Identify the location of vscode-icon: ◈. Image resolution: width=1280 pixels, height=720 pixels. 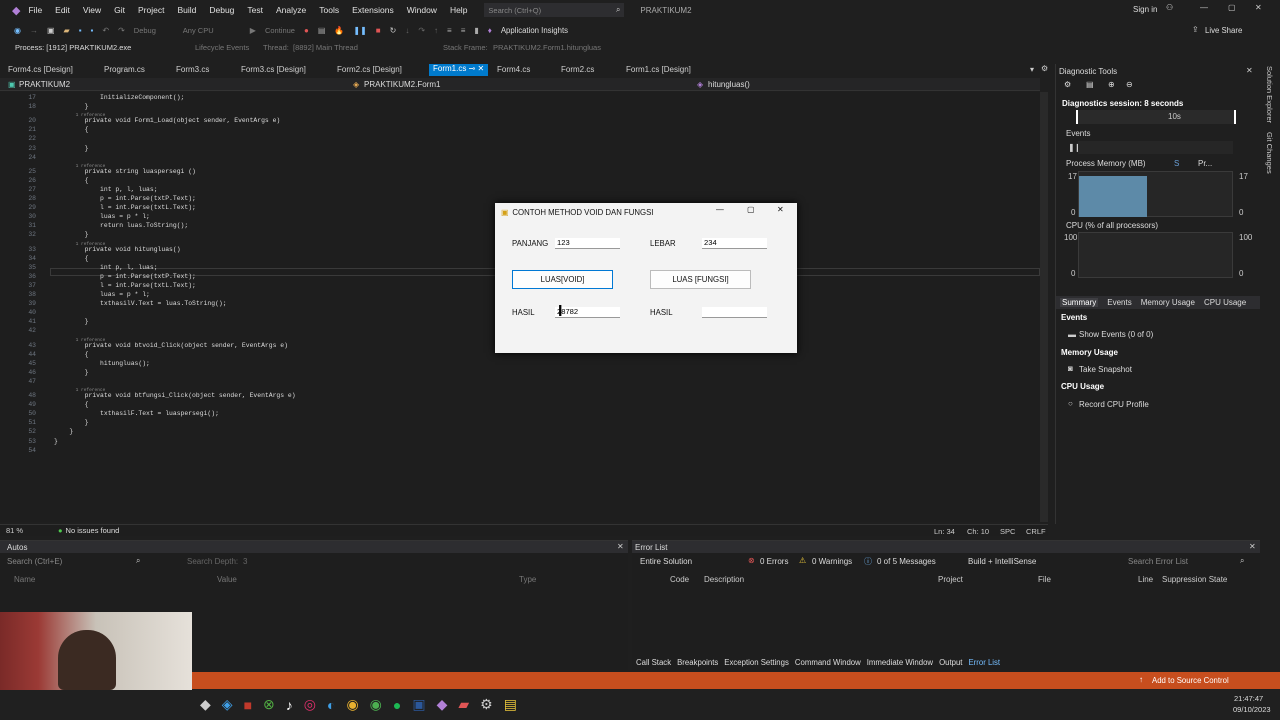
(227, 704).